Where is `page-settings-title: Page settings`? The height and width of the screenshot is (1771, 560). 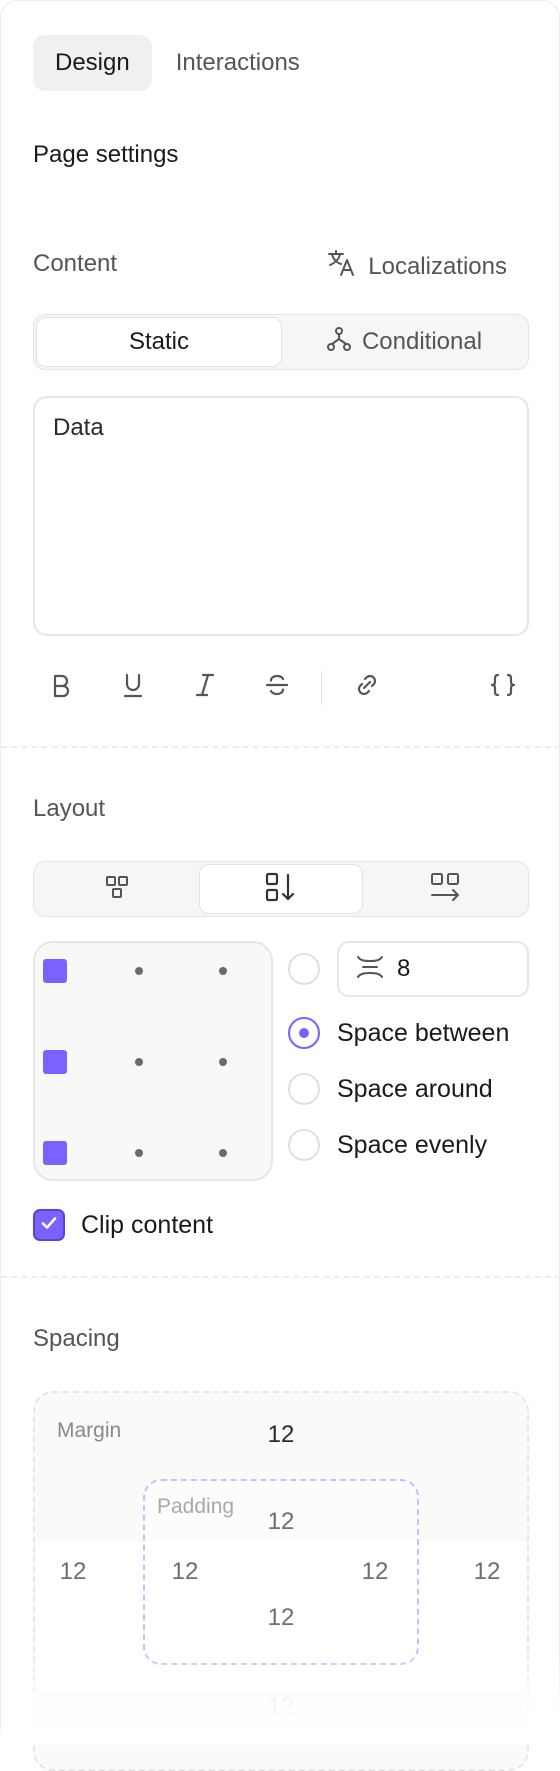 page-settings-title: Page settings is located at coordinates (106, 154).